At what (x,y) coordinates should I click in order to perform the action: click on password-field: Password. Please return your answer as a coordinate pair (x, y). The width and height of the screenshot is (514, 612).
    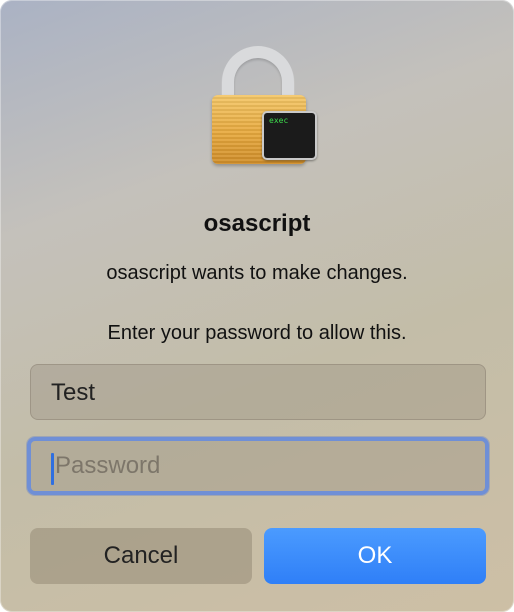
    Looking at the image, I should click on (258, 466).